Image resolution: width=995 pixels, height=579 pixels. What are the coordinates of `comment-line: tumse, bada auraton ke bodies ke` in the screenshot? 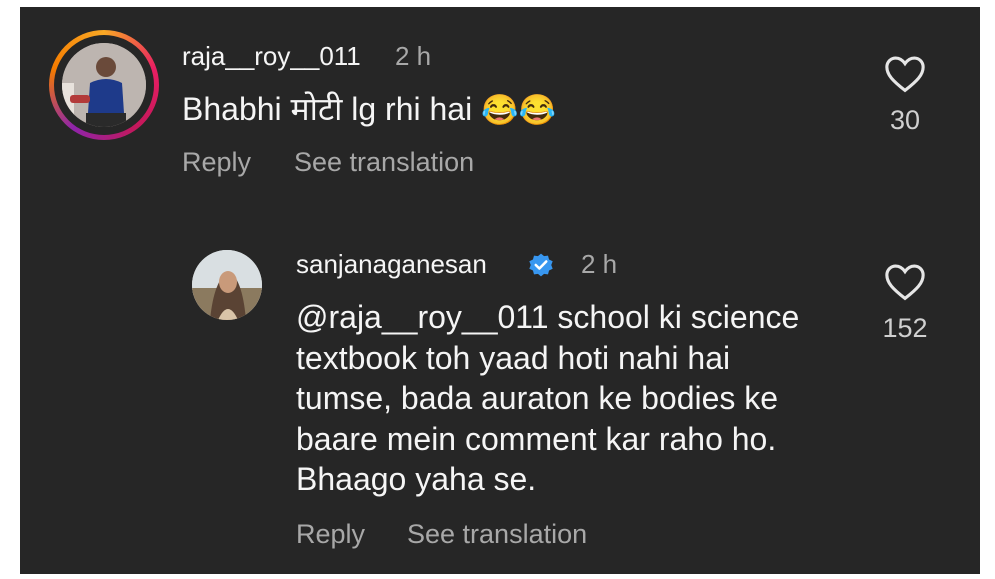 It's located at (537, 398).